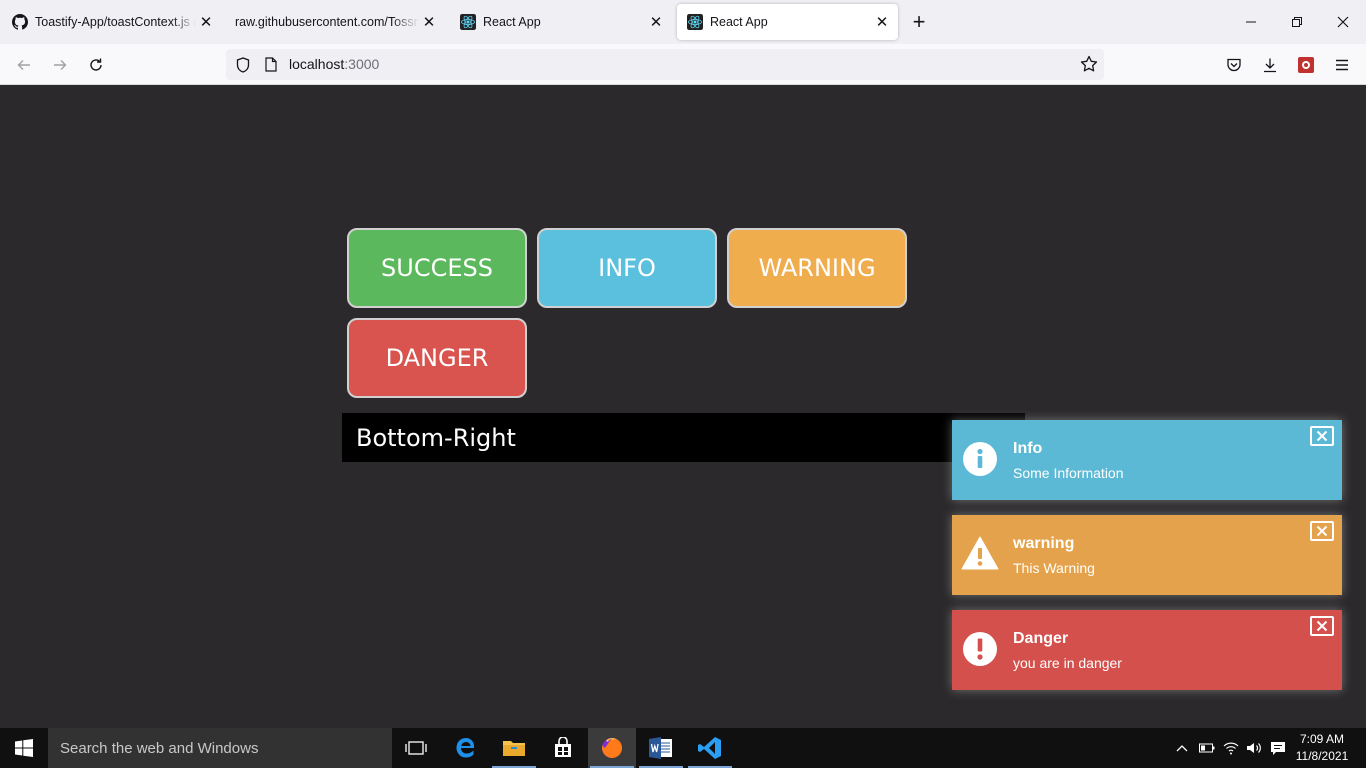  Describe the element at coordinates (980, 459) in the screenshot. I see `info-icon` at that location.